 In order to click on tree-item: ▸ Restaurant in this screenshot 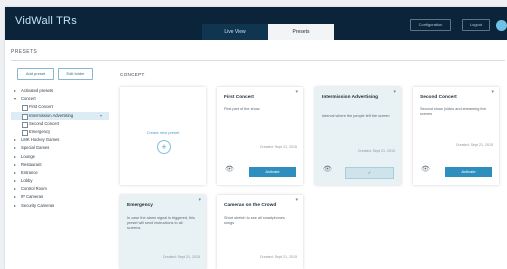, I will do `click(60, 165)`.